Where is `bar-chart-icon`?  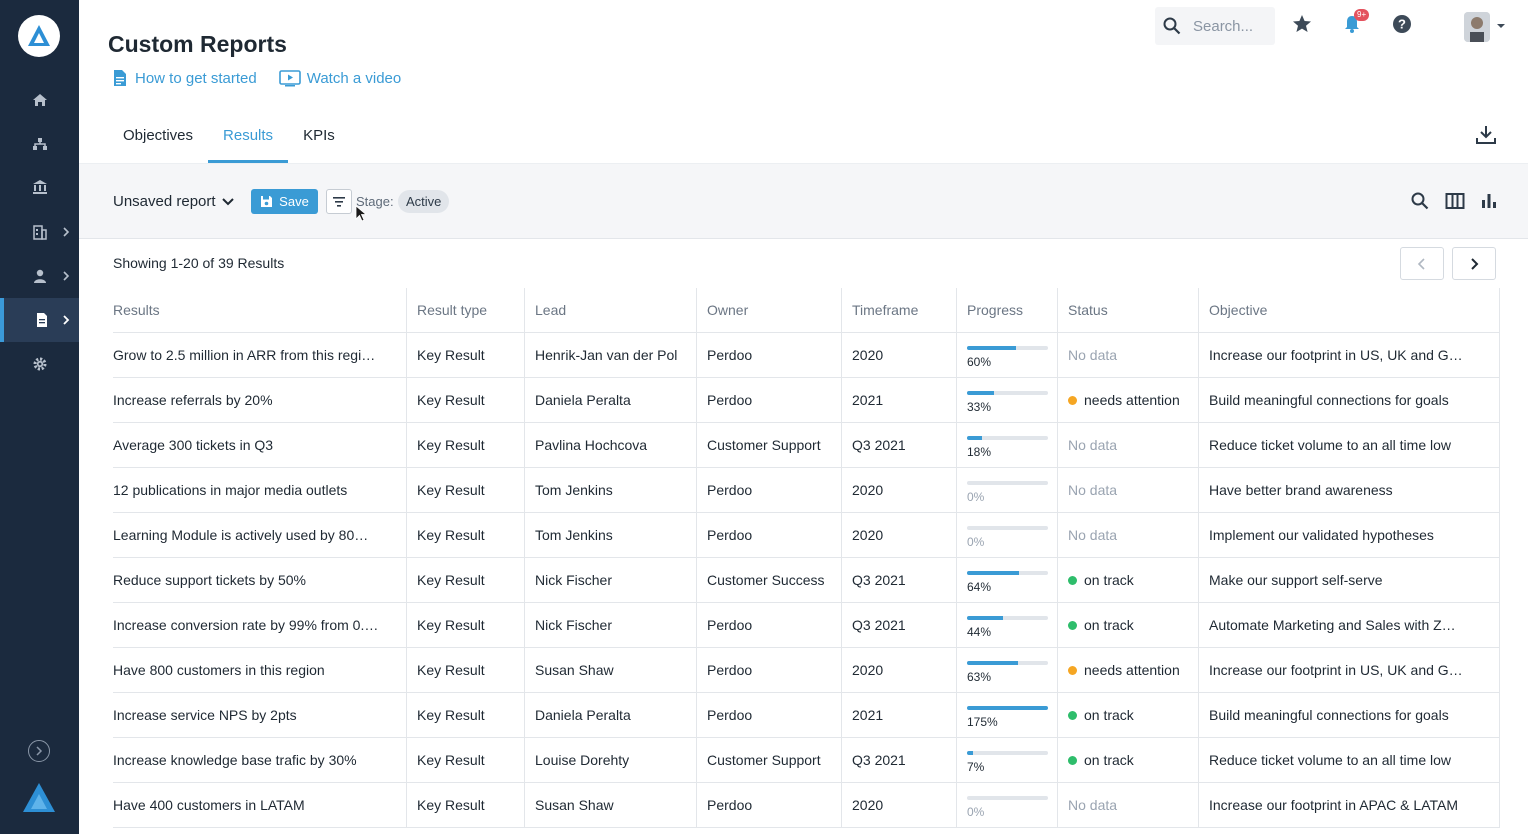 bar-chart-icon is located at coordinates (1489, 201).